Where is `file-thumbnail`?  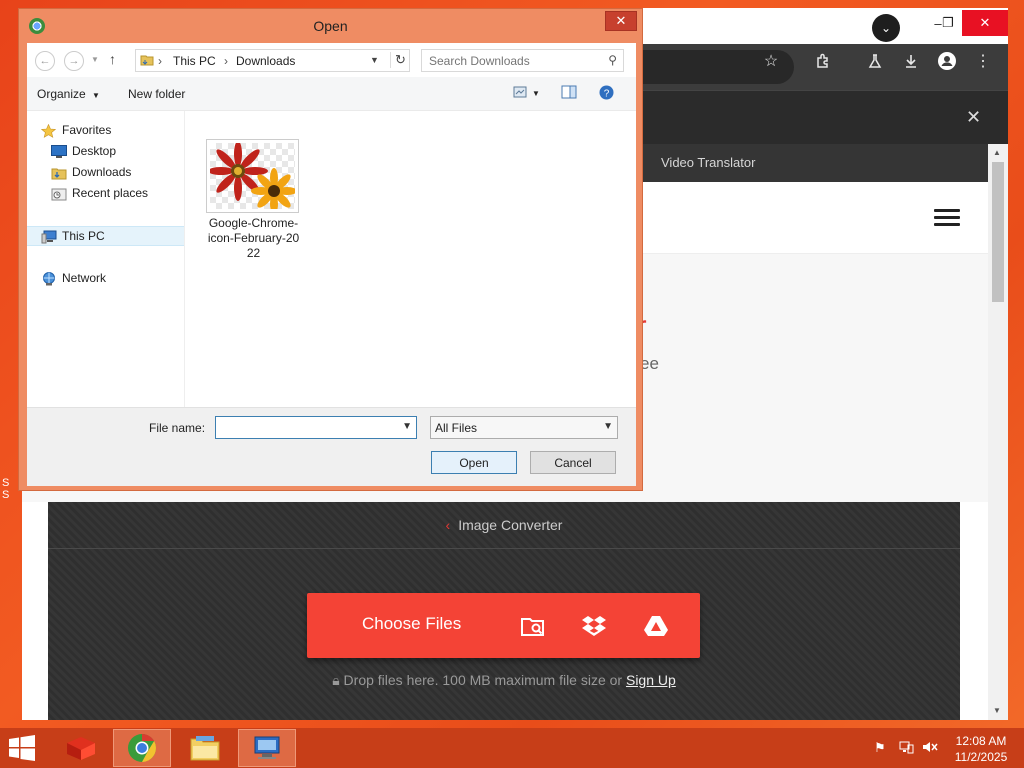 file-thumbnail is located at coordinates (252, 176).